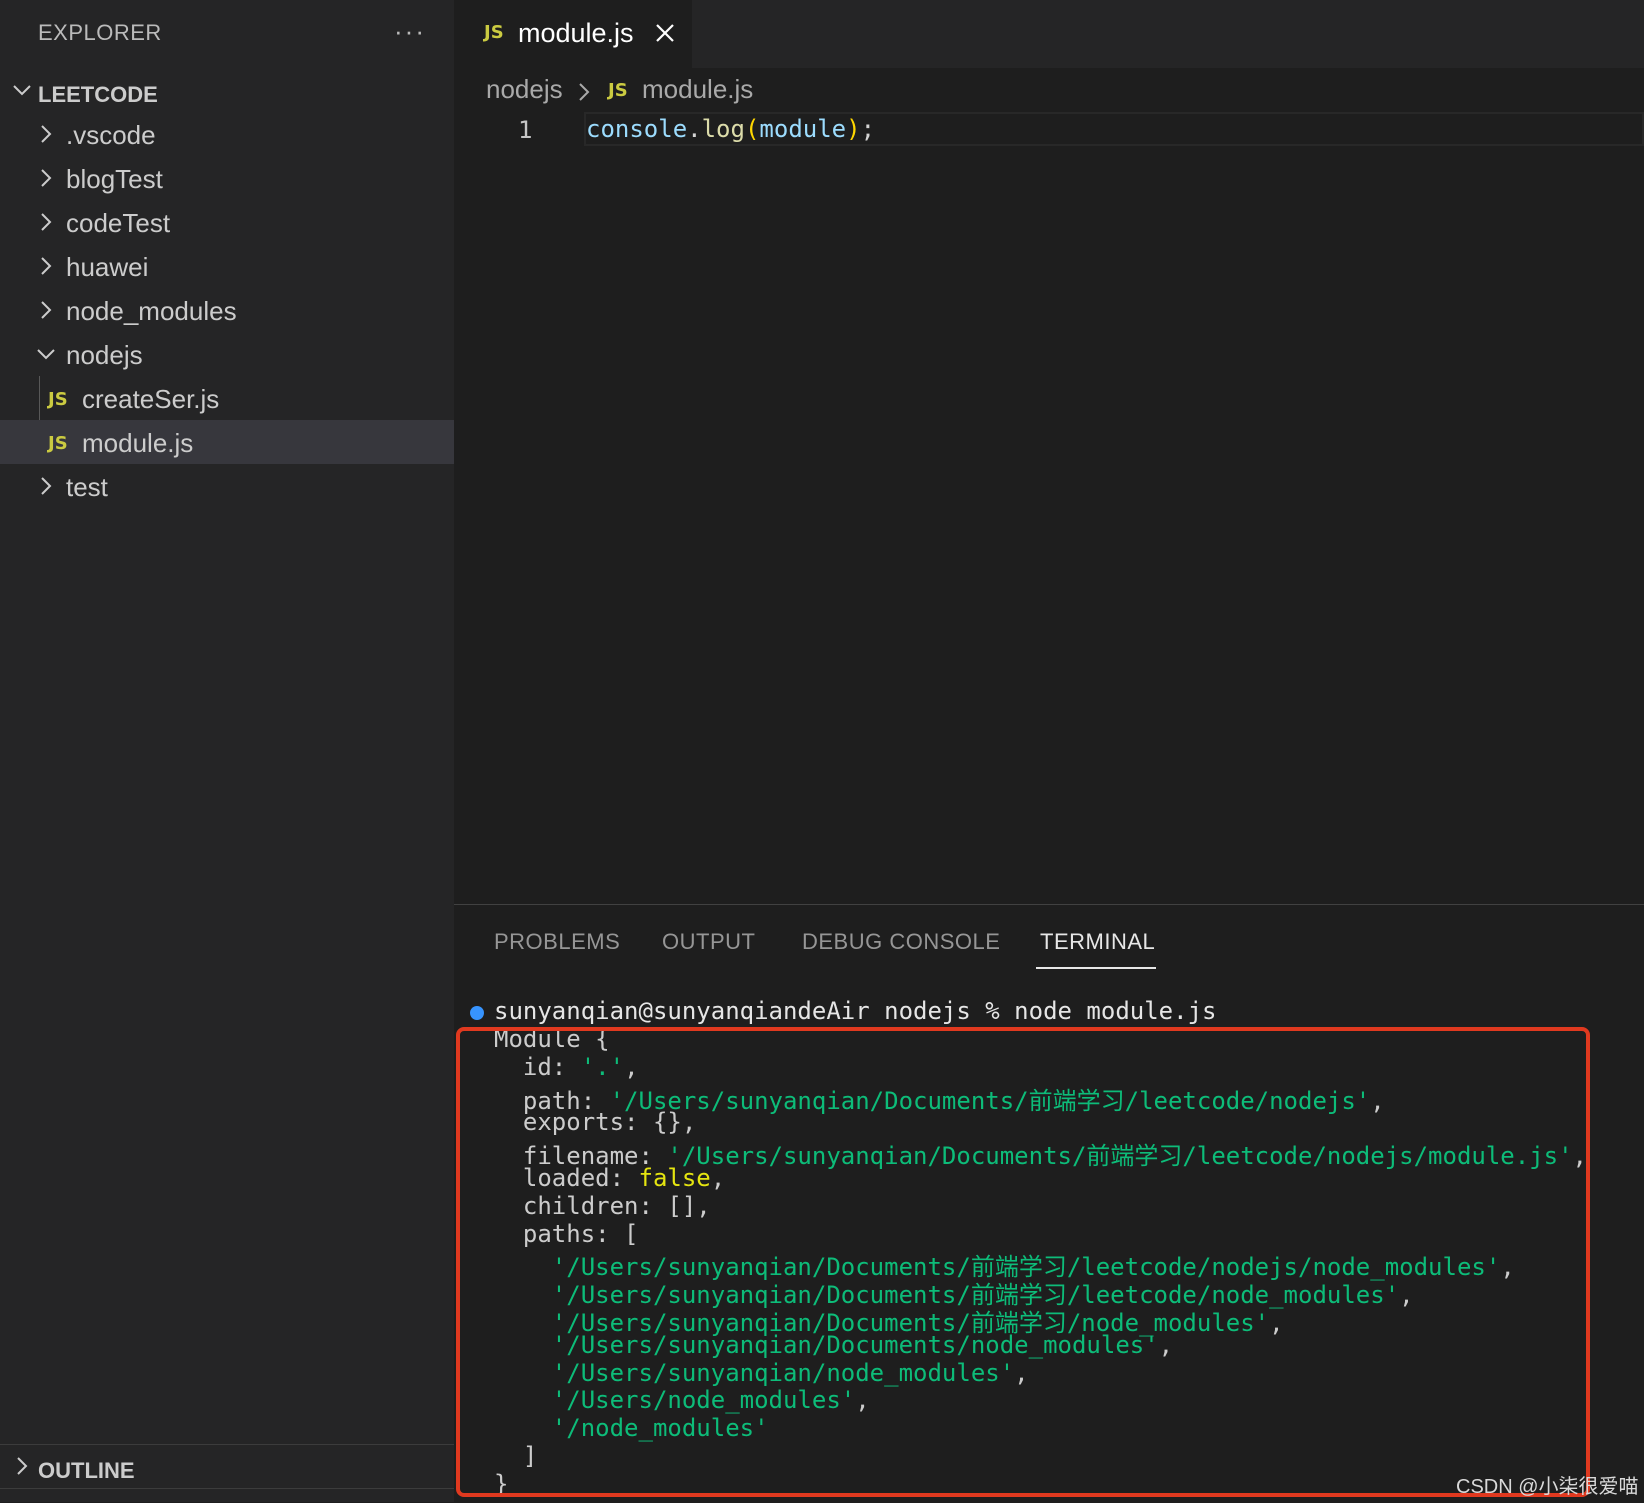 The height and width of the screenshot is (1503, 1644). I want to click on line-number: 1, so click(525, 130).